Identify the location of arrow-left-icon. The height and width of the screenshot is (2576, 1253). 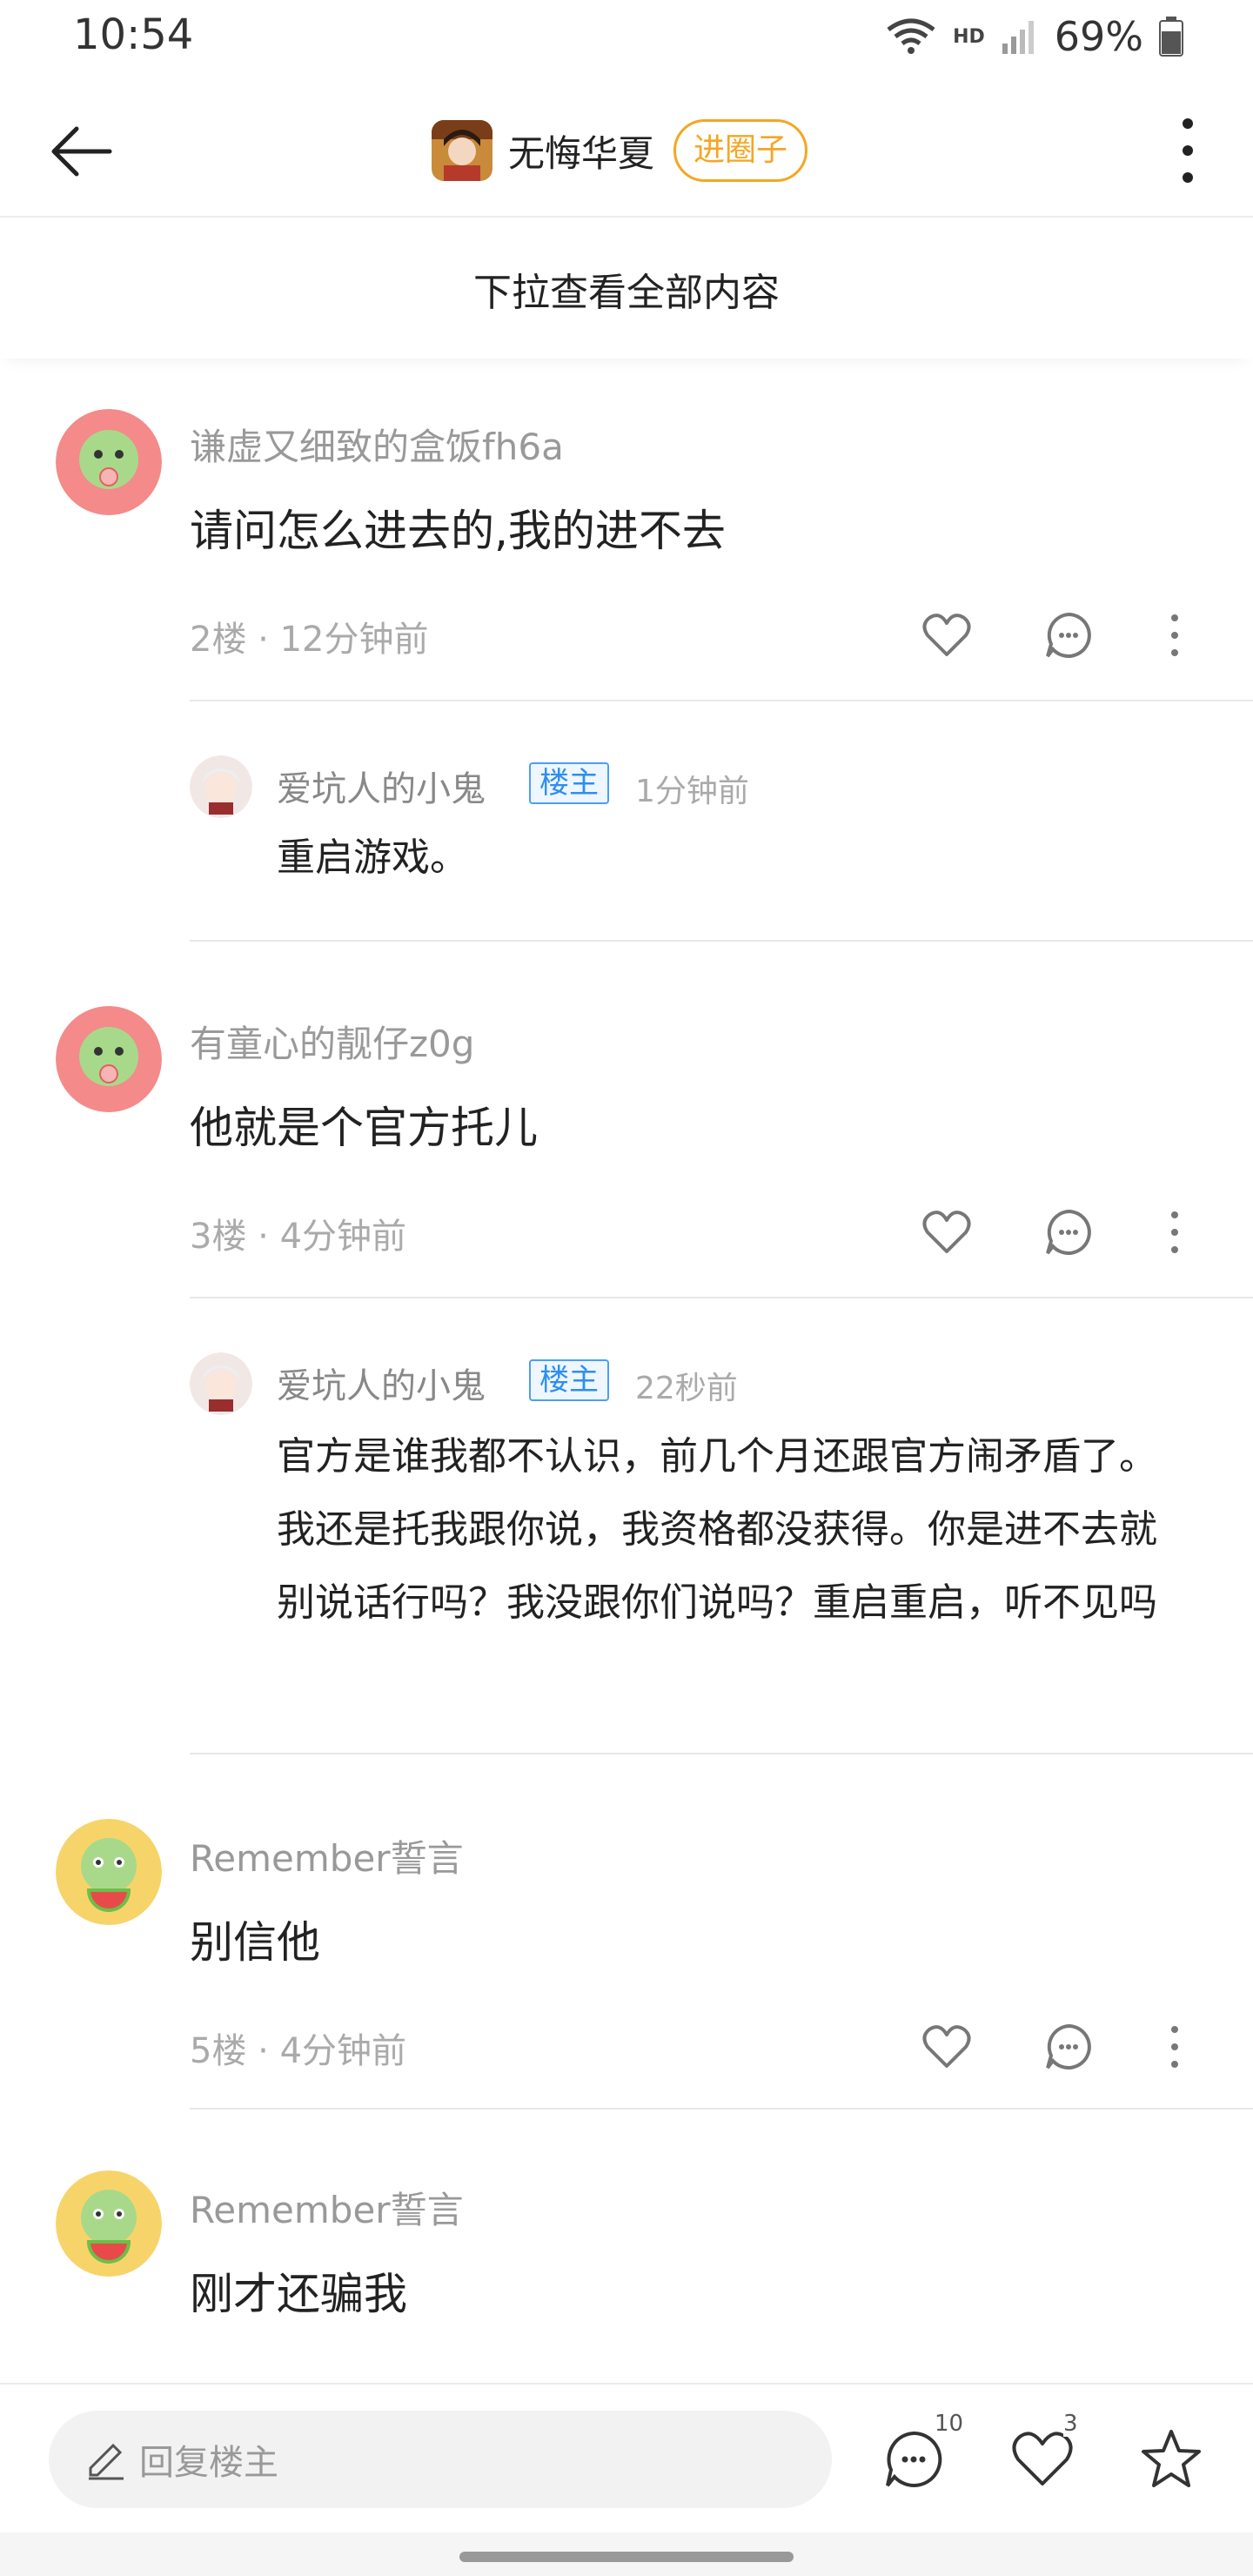
(81, 151).